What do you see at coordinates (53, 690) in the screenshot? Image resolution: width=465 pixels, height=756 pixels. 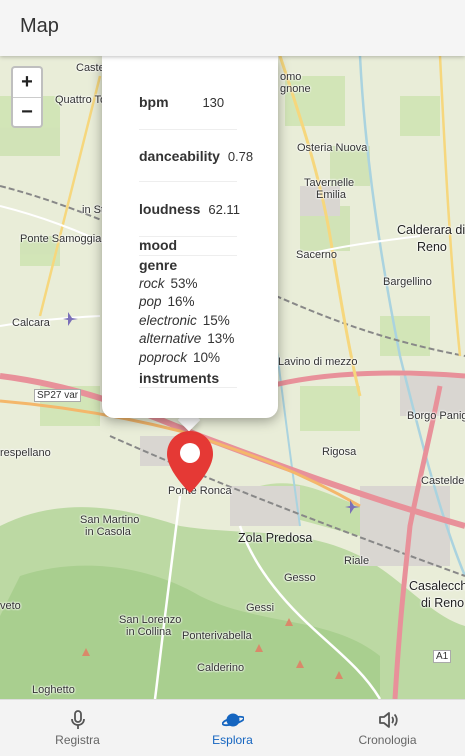 I see `place-label: Loghetto` at bounding box center [53, 690].